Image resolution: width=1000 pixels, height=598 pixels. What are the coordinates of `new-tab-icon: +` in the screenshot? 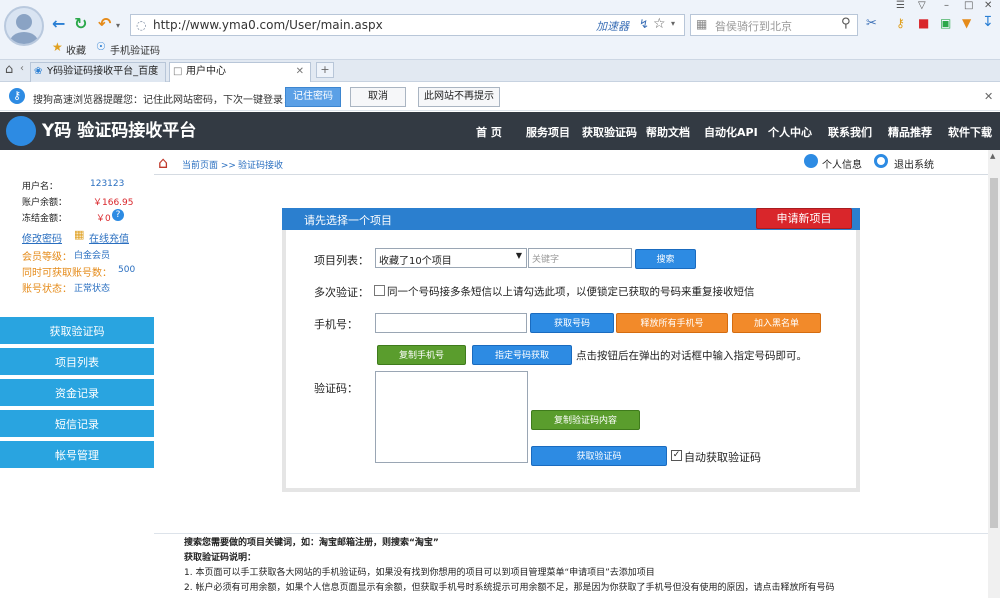 It's located at (325, 70).